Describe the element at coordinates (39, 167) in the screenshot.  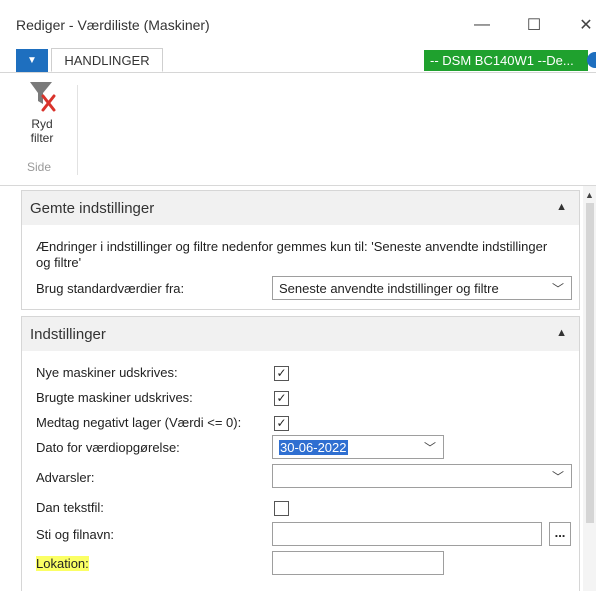
I see `ribbon-group-label: Side` at that location.